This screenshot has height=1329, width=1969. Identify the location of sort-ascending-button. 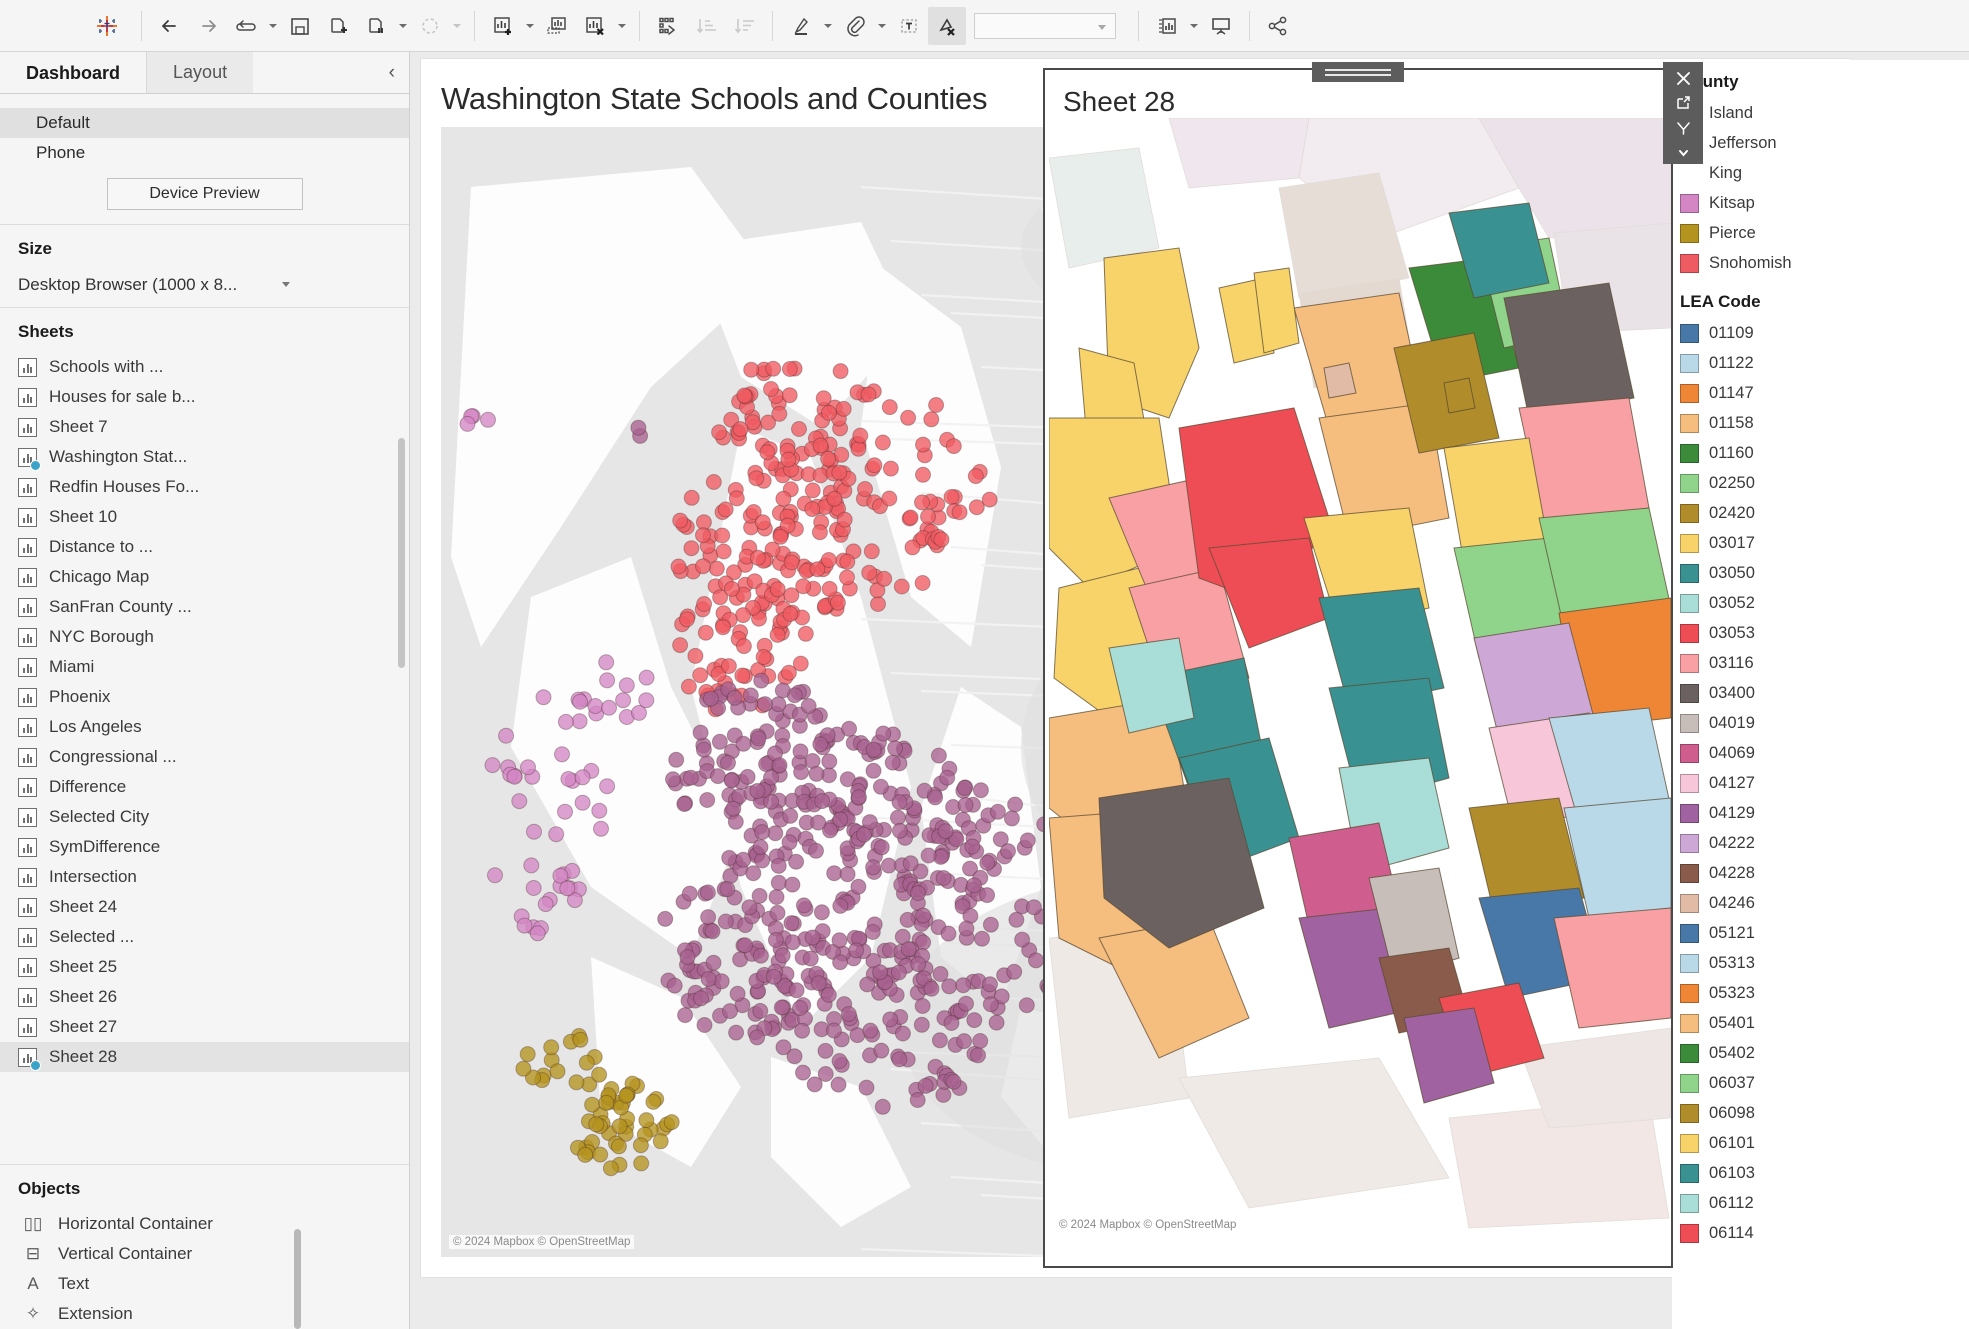
(706, 26).